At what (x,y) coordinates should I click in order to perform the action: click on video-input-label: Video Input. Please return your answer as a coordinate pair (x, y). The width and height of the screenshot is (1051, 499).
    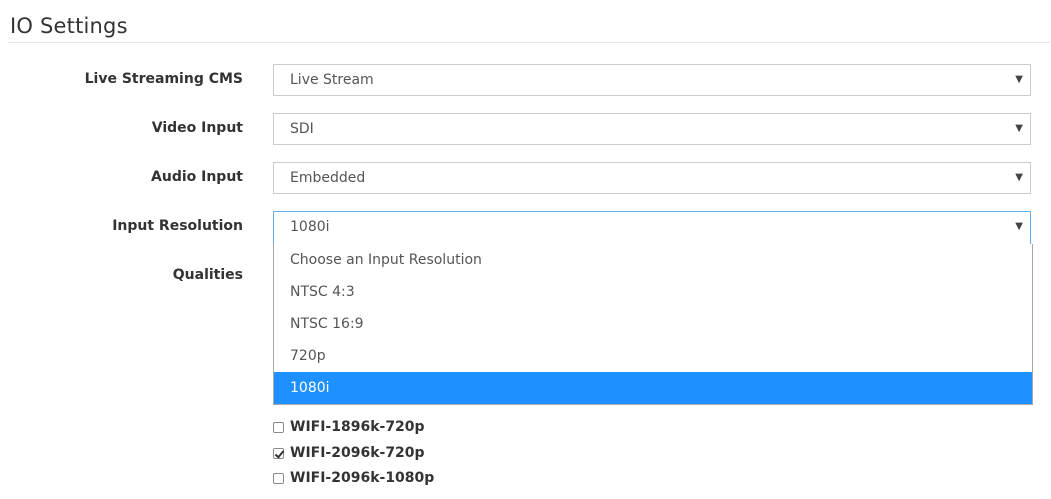
    Looking at the image, I should click on (197, 128).